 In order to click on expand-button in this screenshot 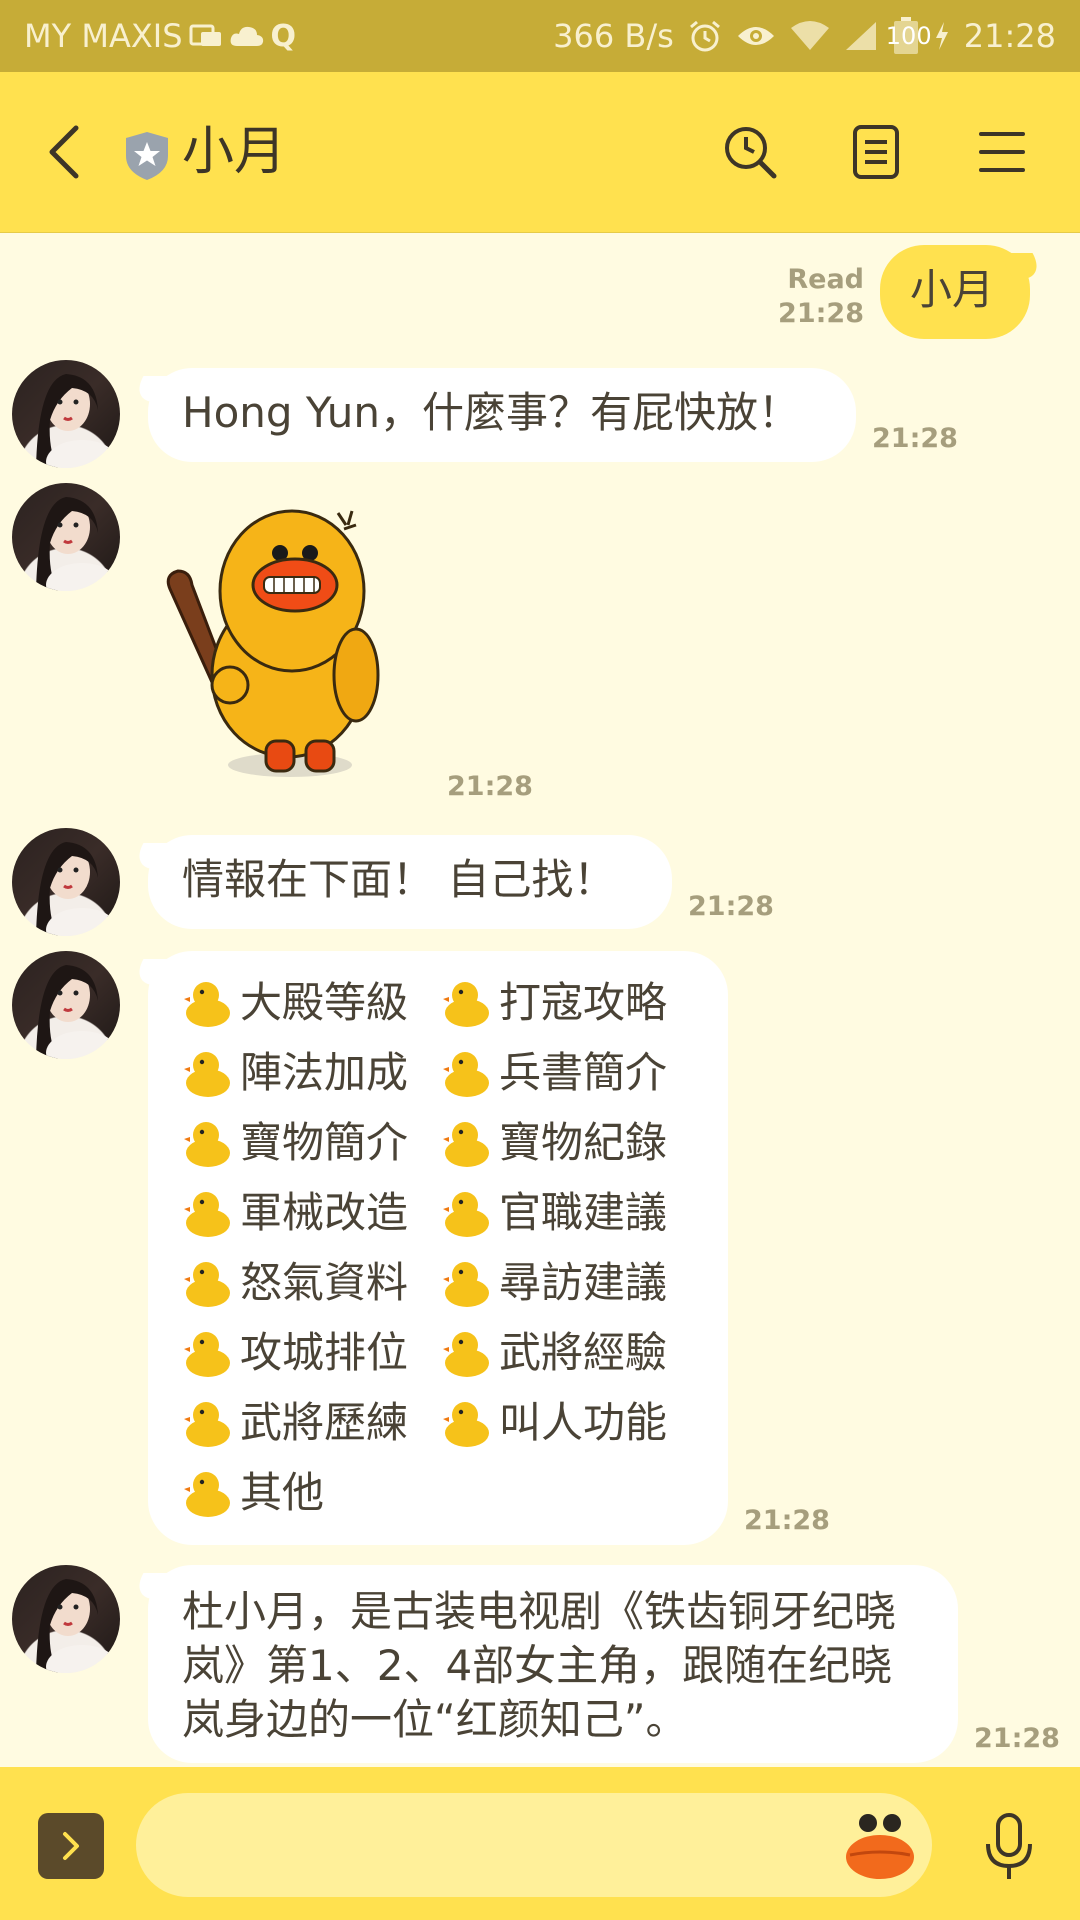, I will do `click(71, 1846)`.